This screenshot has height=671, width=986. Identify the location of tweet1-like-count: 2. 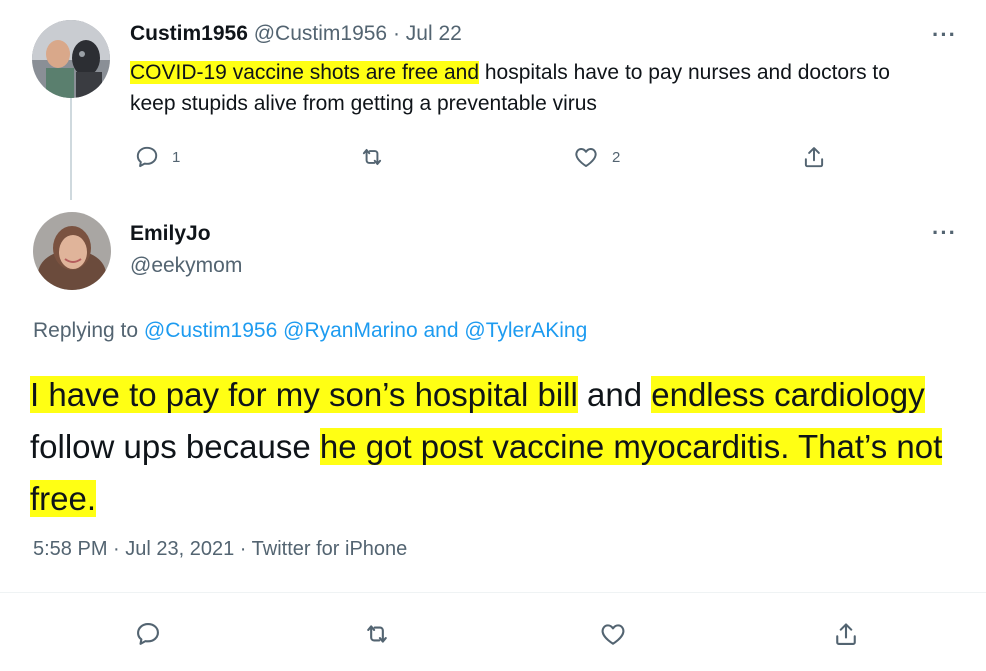
(616, 157).